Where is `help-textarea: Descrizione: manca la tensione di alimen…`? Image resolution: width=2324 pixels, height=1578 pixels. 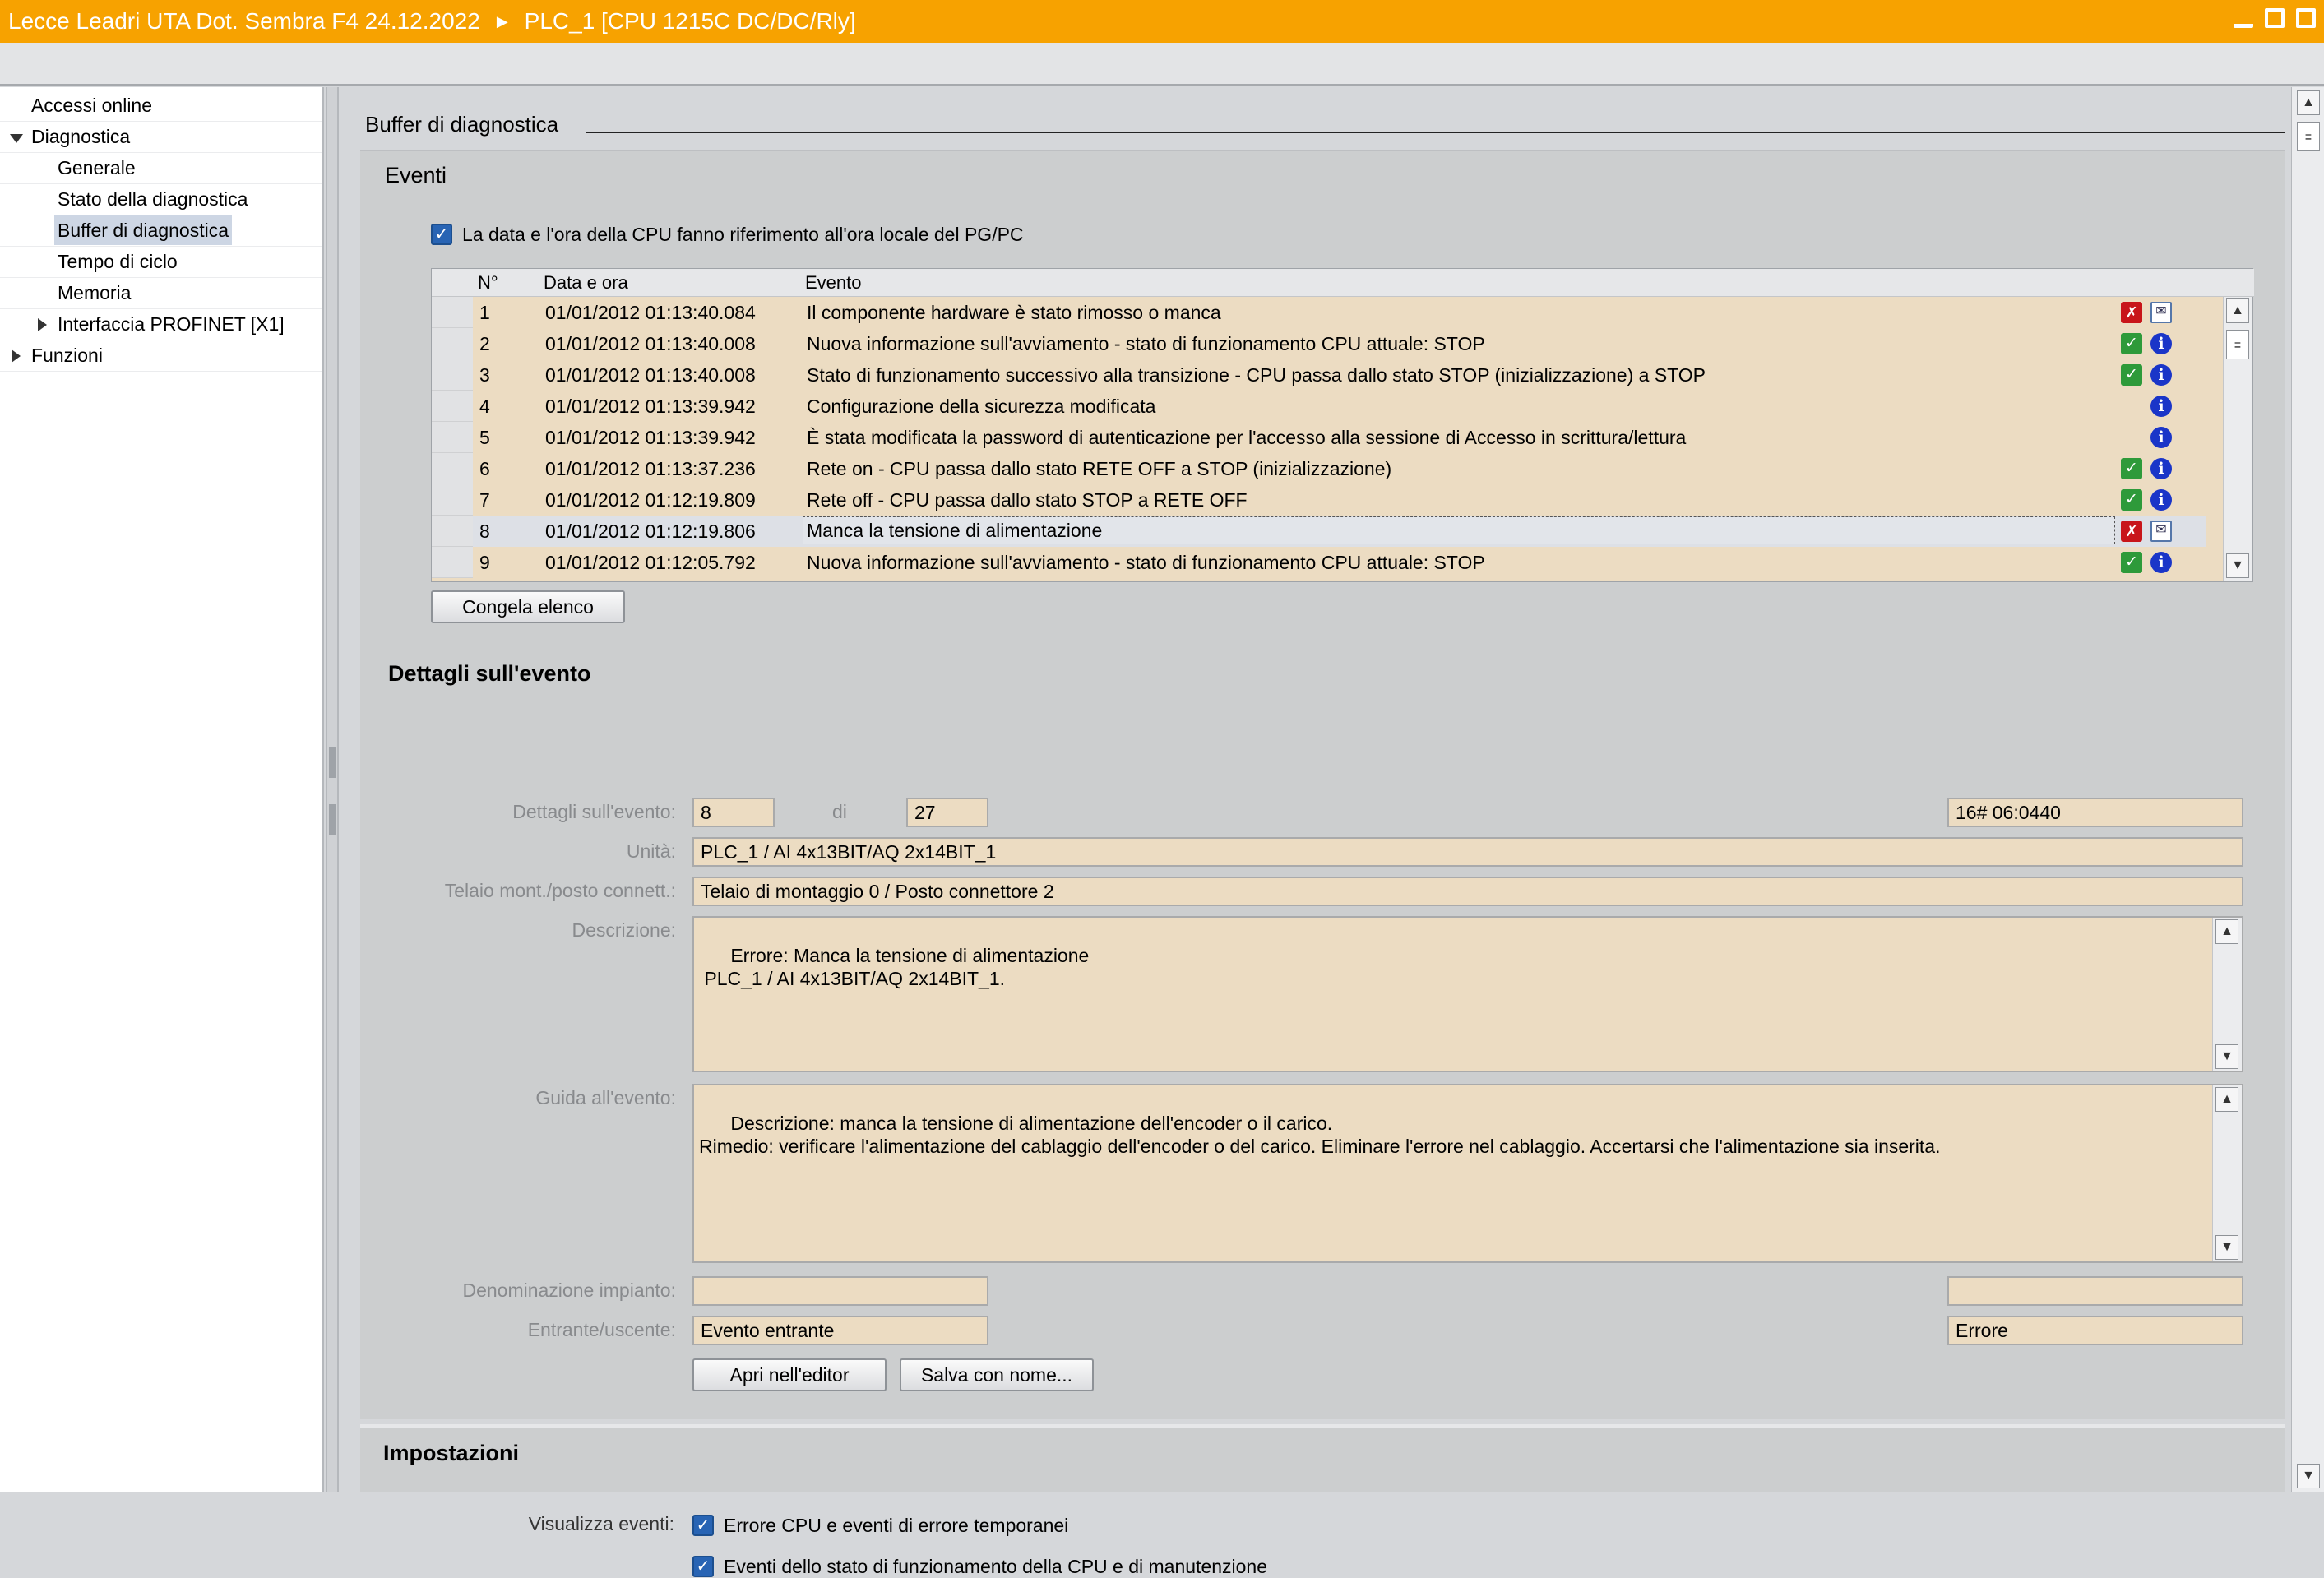
help-textarea: Descrizione: manca la tensione di alimen… is located at coordinates (1467, 1173).